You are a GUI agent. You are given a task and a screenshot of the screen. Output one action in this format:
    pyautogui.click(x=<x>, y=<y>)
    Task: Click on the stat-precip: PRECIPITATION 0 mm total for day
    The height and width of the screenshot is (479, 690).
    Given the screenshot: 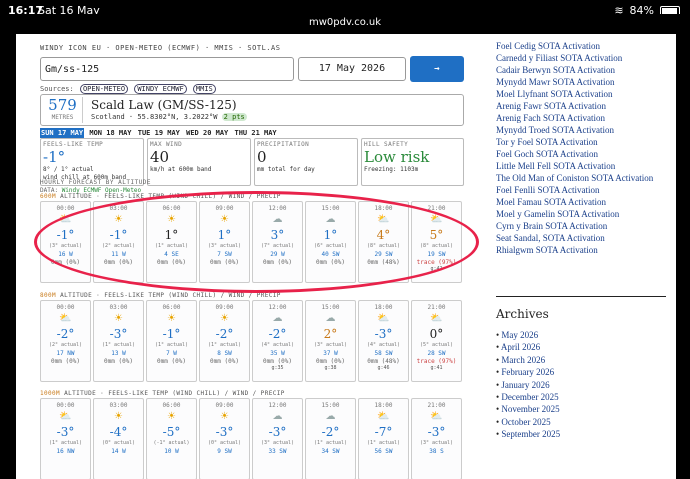 What is the action you would take?
    pyautogui.click(x=306, y=162)
    